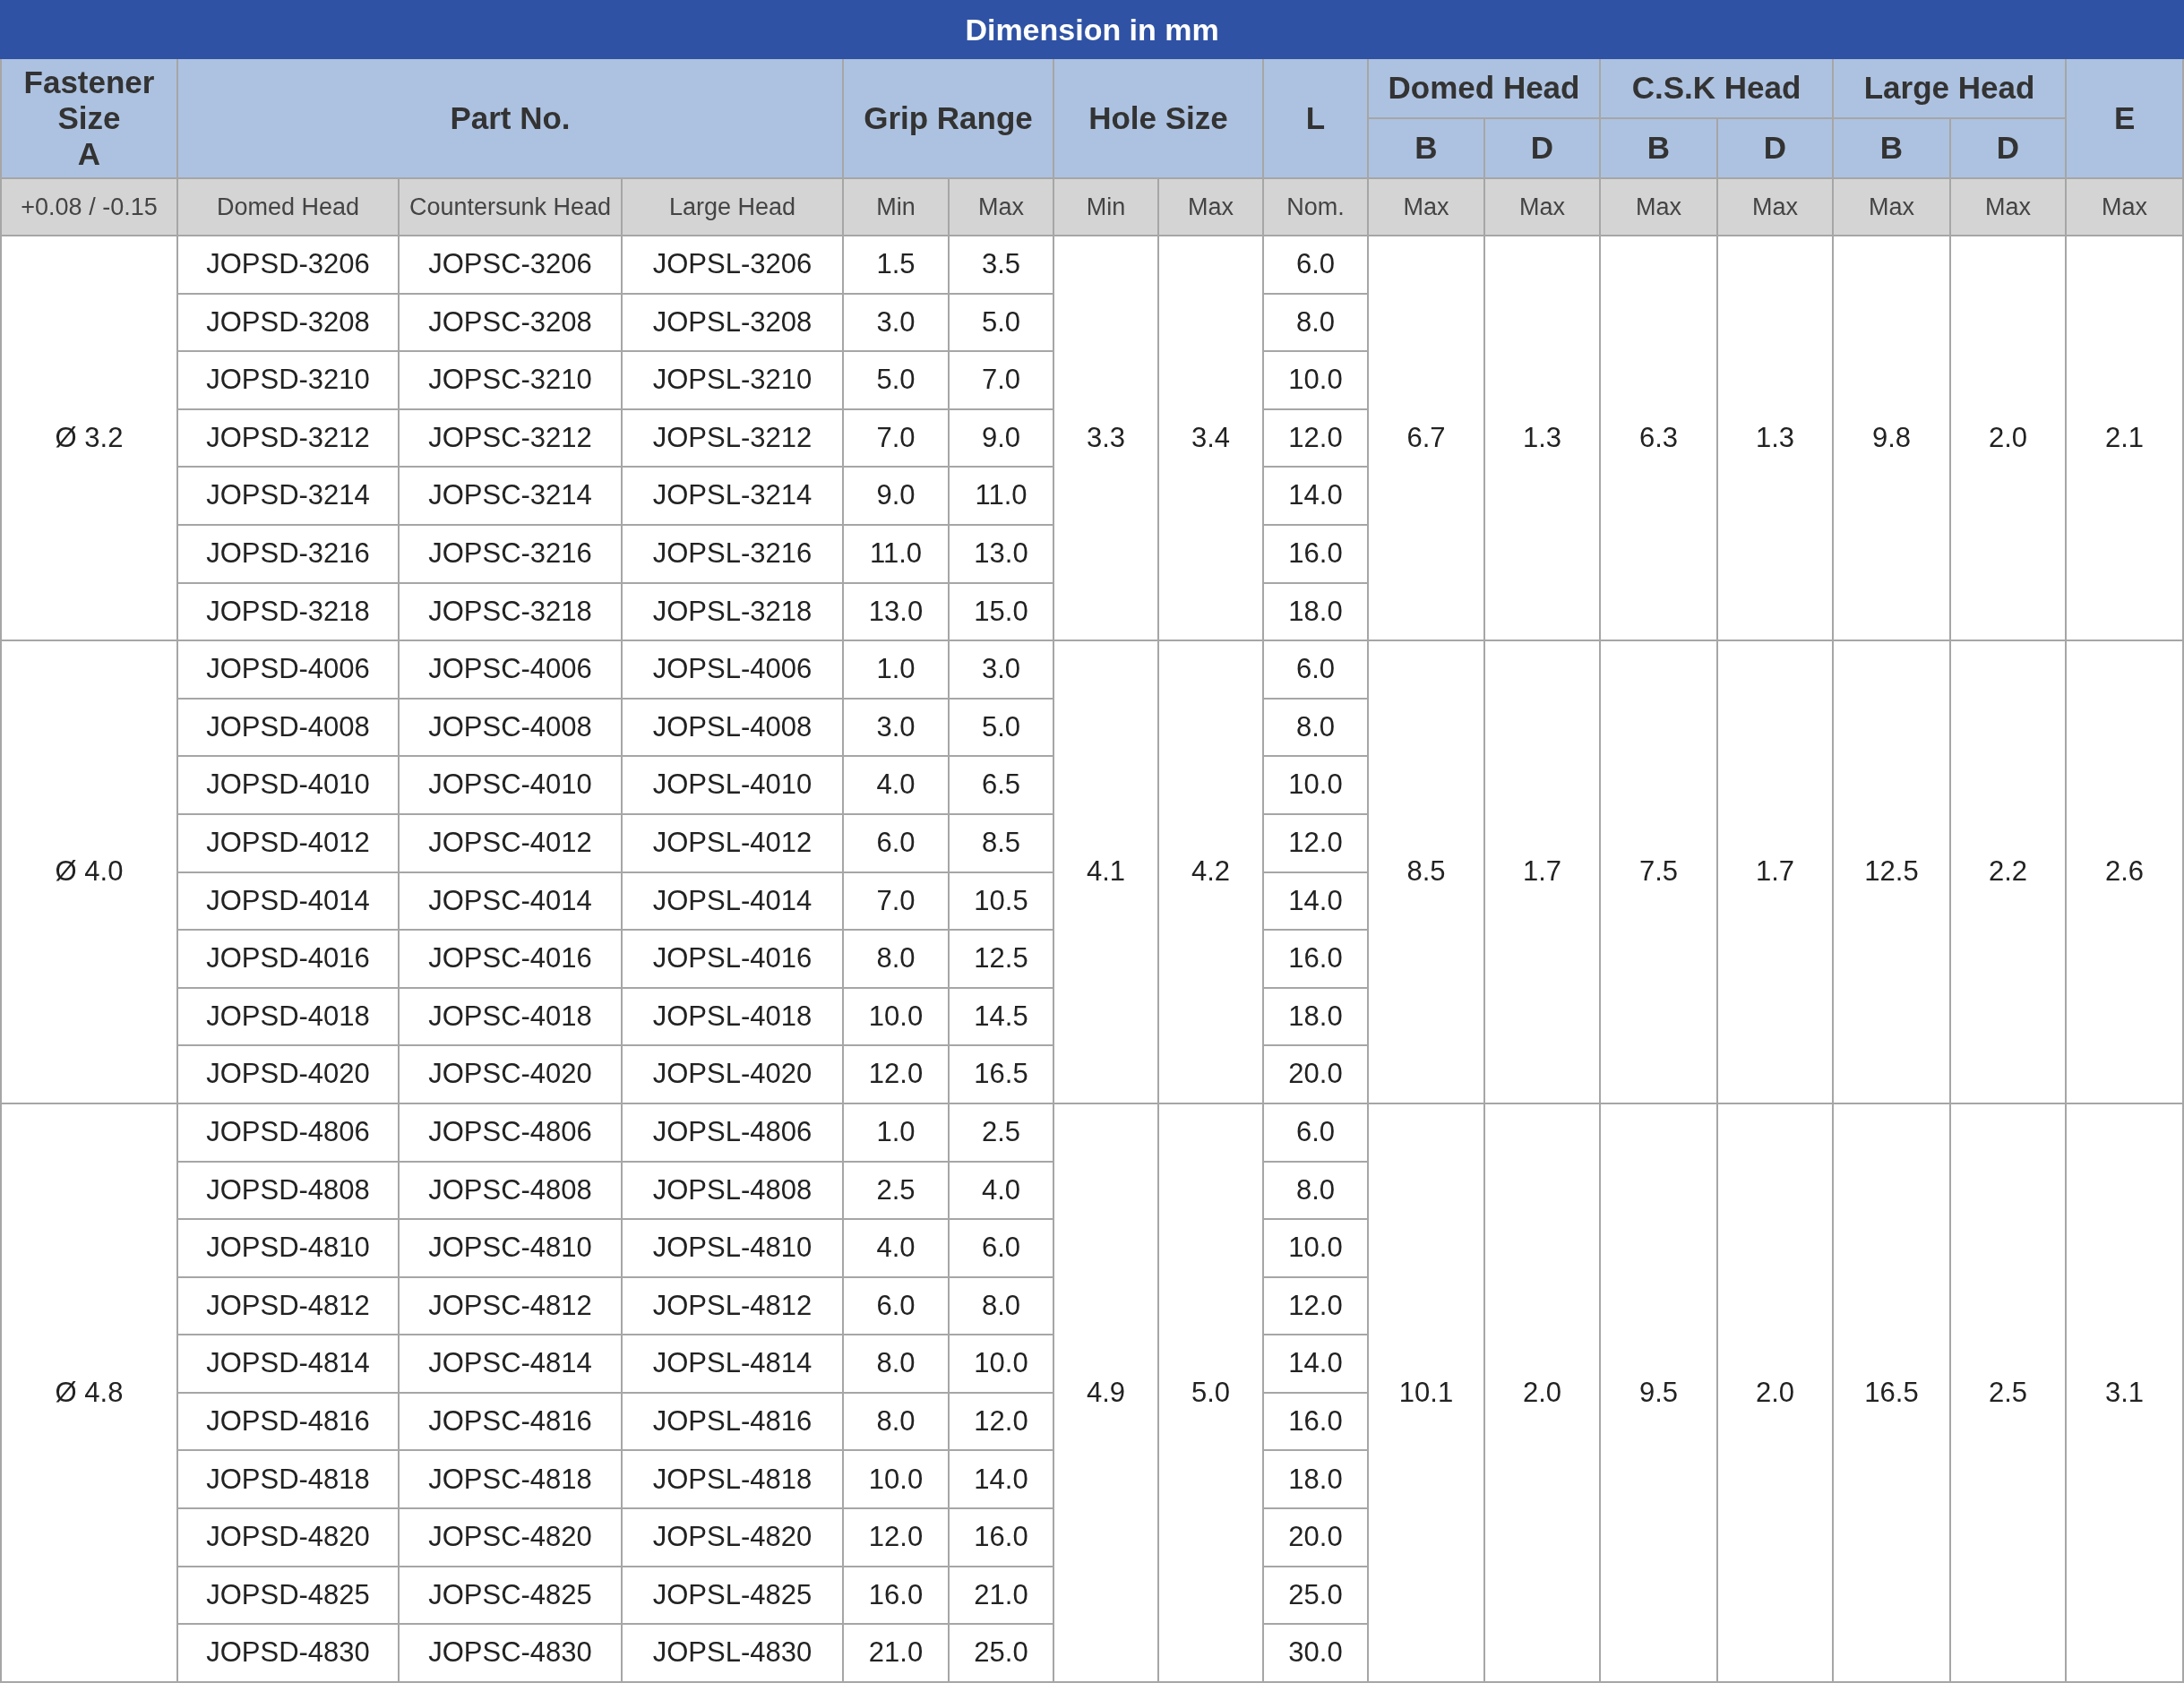  What do you see at coordinates (896, 207) in the screenshot?
I see `column-subheader: Min` at bounding box center [896, 207].